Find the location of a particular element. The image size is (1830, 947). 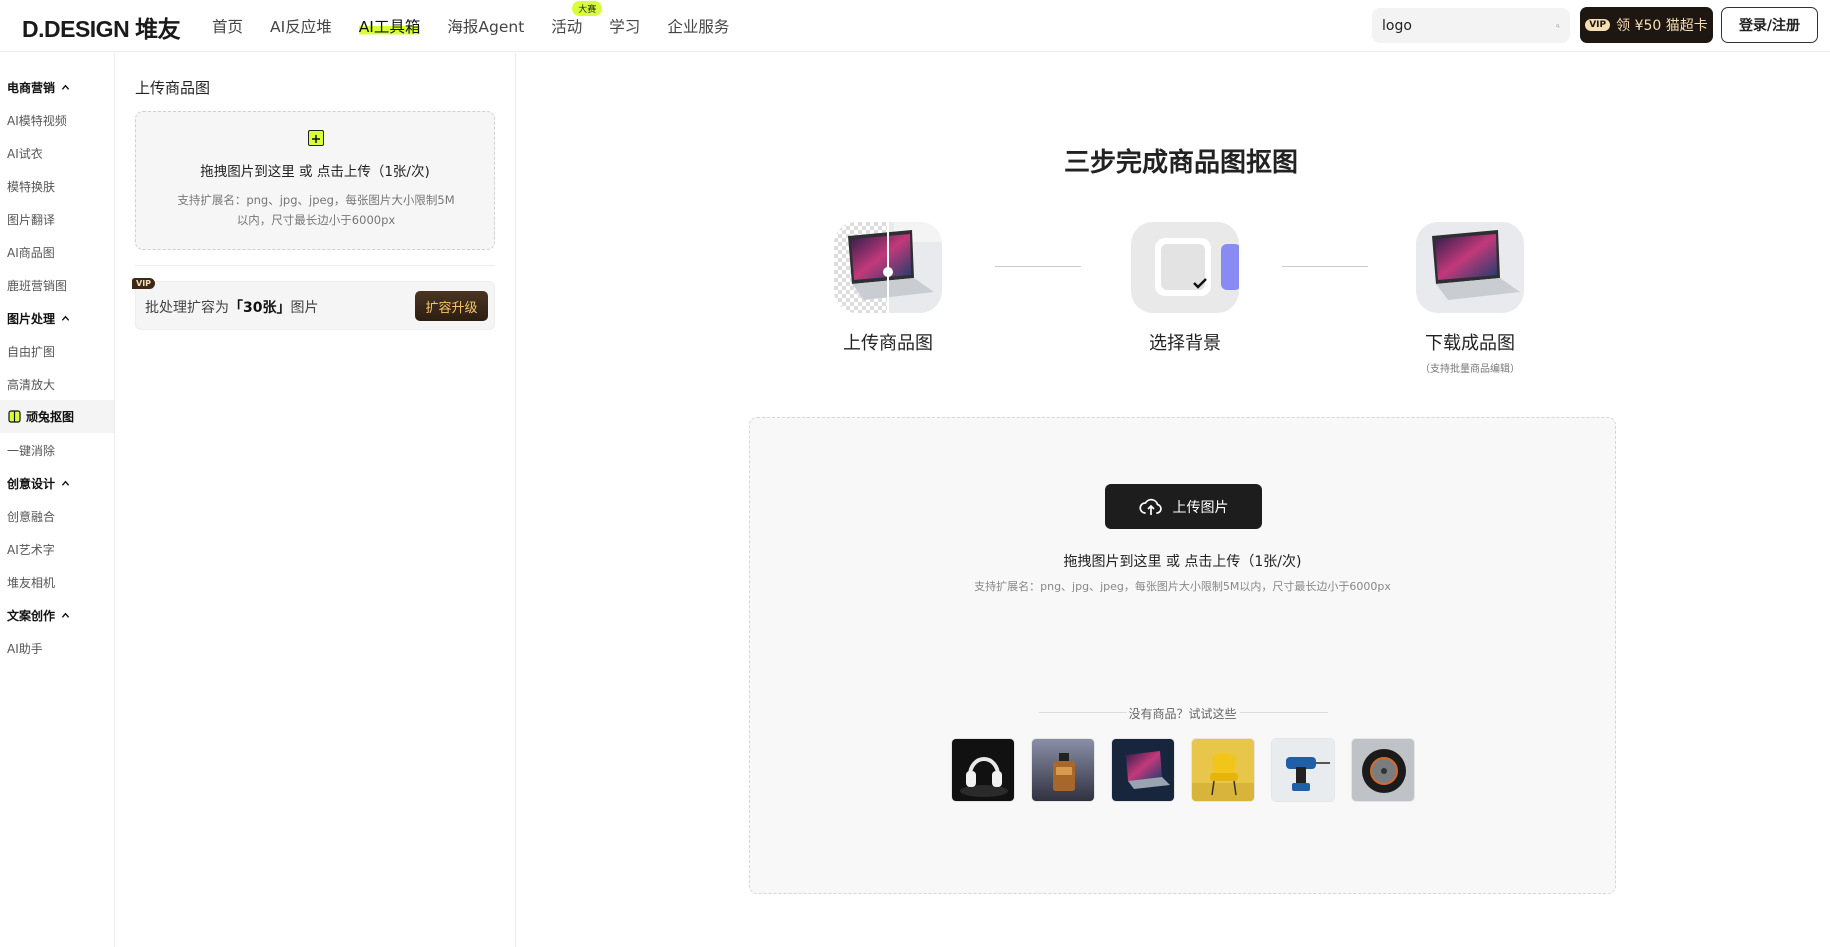

step-upload: 上传商品图 is located at coordinates (888, 288).